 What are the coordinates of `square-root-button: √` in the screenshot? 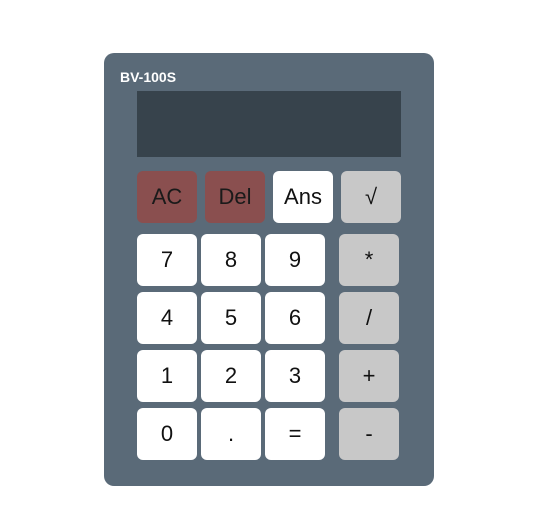 It's located at (371, 197).